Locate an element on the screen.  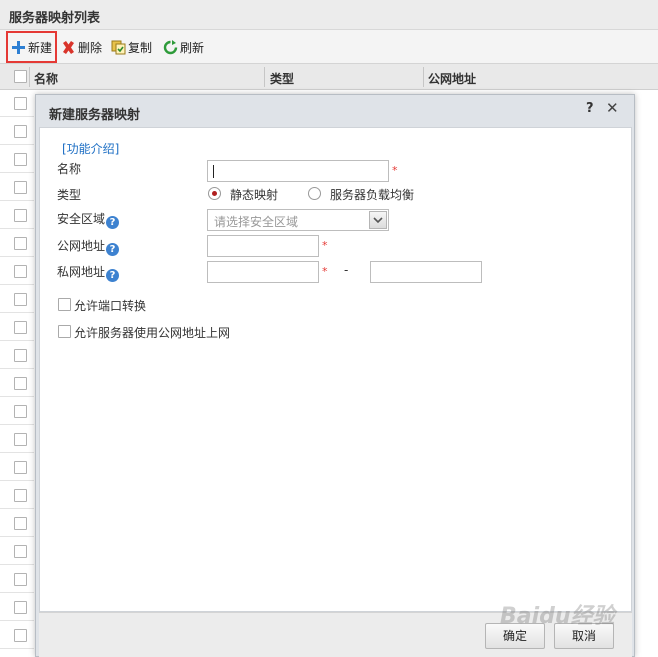
refresh-icon is located at coordinates (170, 46).